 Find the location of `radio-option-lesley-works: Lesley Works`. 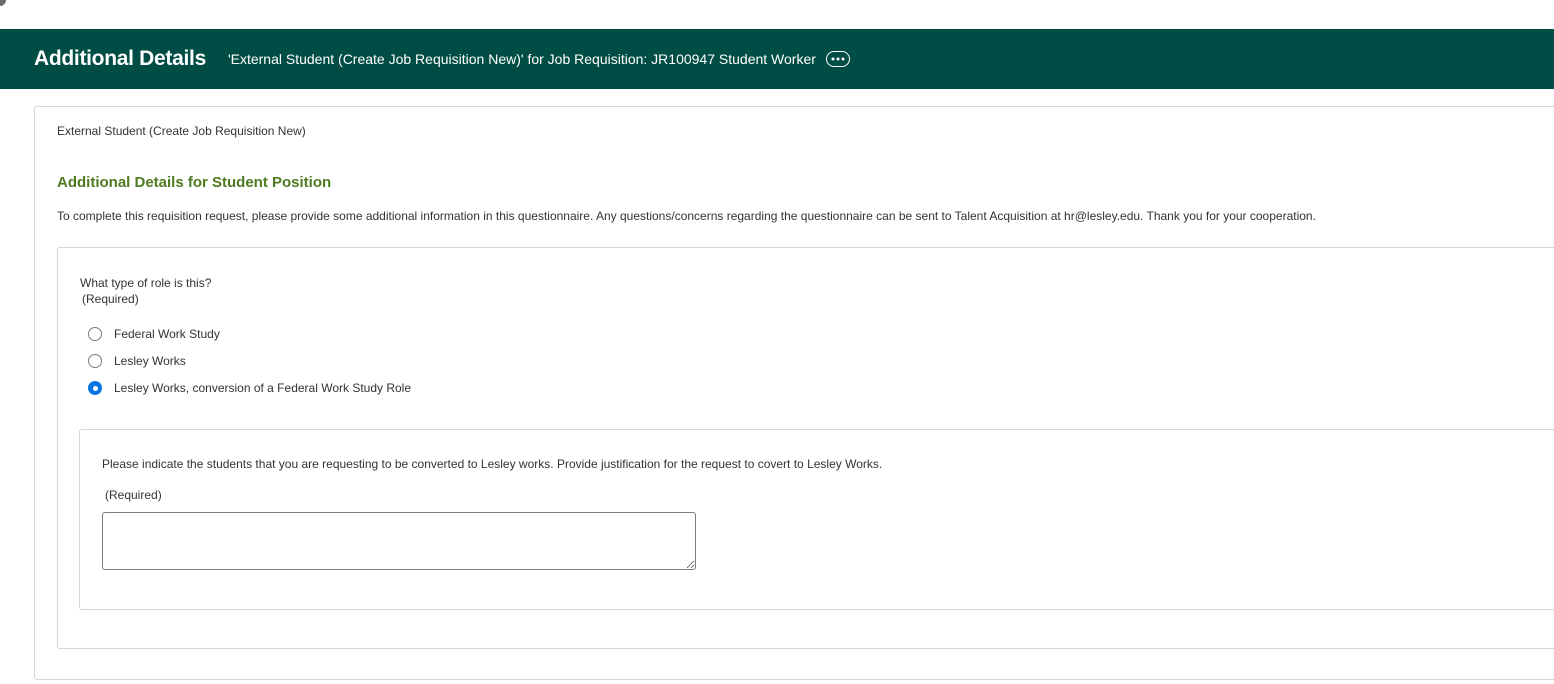

radio-option-lesley-works: Lesley Works is located at coordinates (137, 361).